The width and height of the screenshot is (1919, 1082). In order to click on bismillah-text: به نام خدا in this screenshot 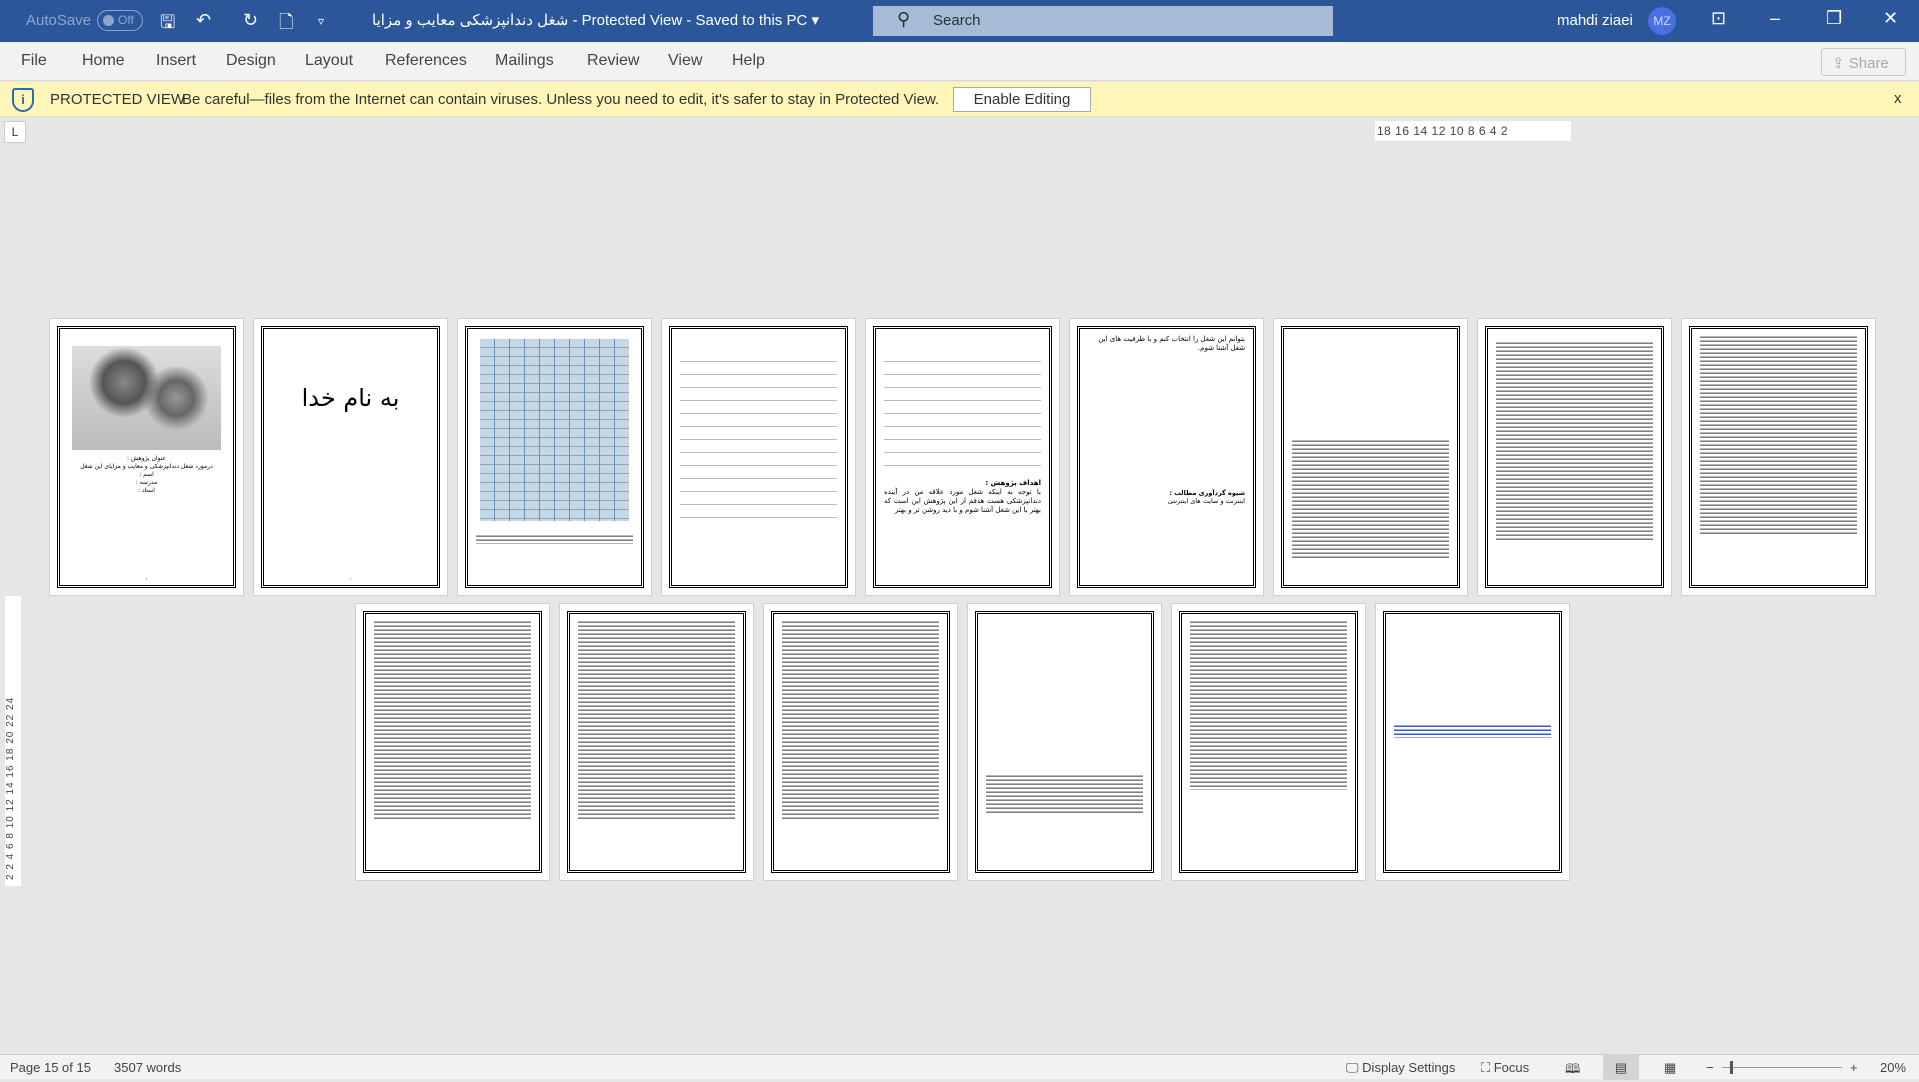, I will do `click(350, 398)`.